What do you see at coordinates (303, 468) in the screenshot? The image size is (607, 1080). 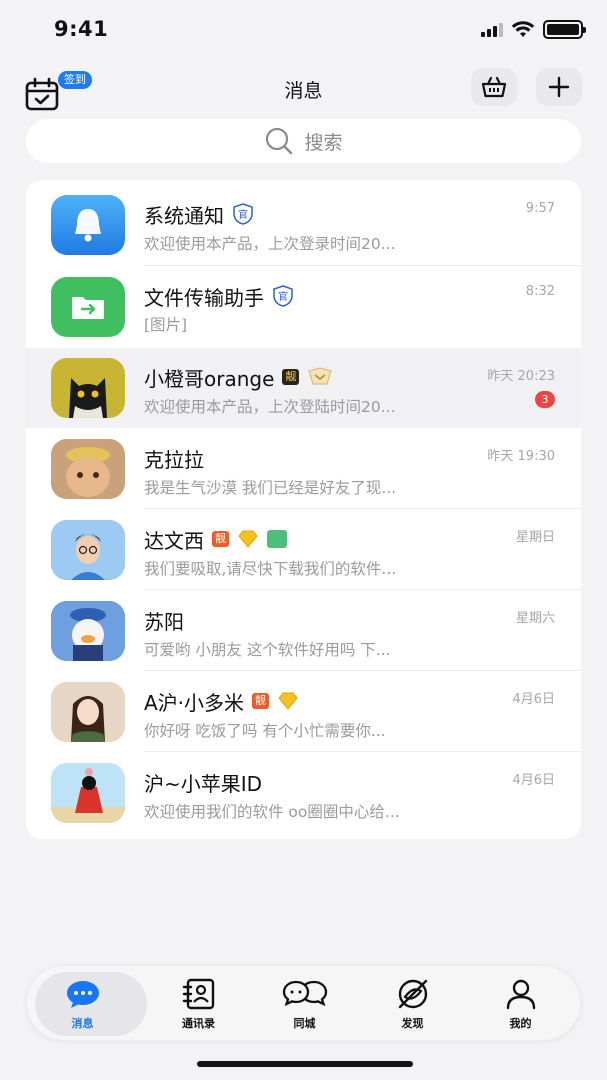 I see `conversation-row: 克拉拉 我是生气沙漠 我们已经是好友了现... 昨天 19:30` at bounding box center [303, 468].